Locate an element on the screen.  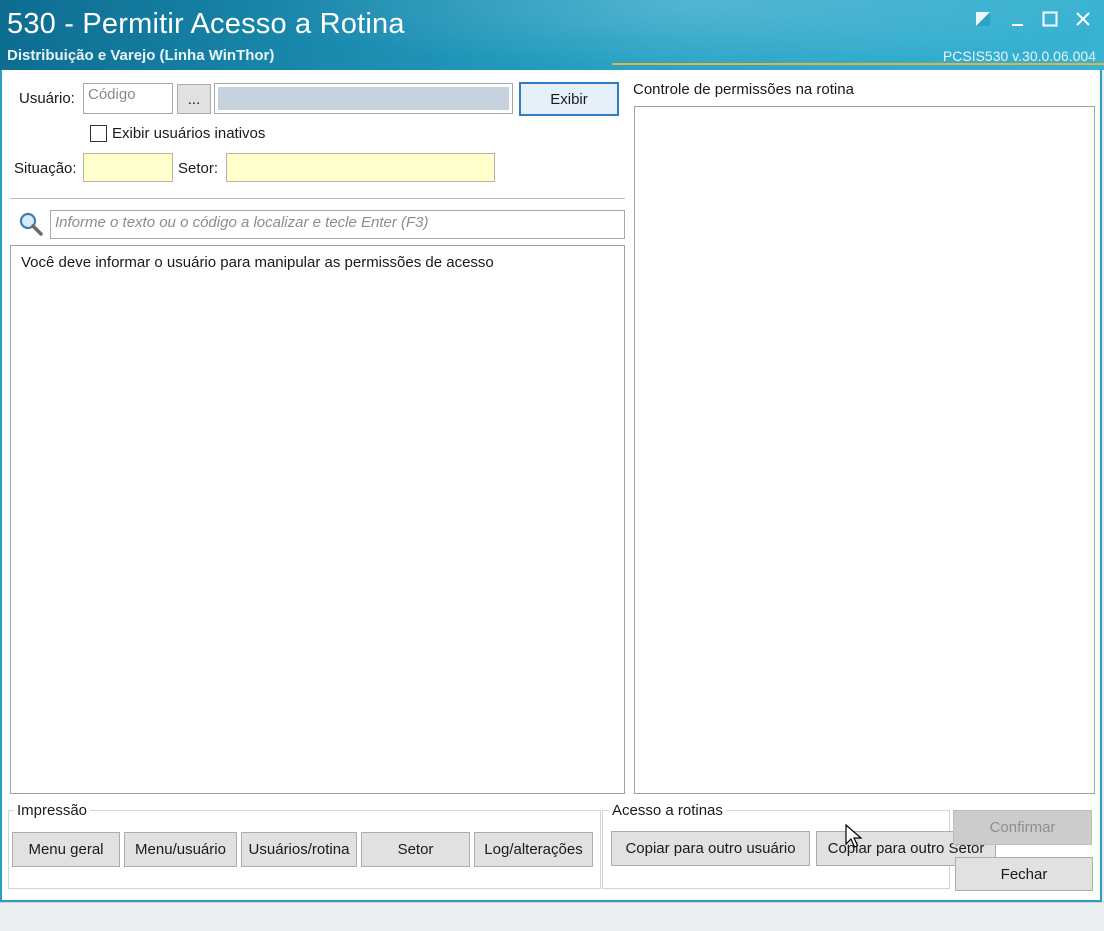
copiar-usuario-button: Copiar para outro usuário is located at coordinates (710, 848).